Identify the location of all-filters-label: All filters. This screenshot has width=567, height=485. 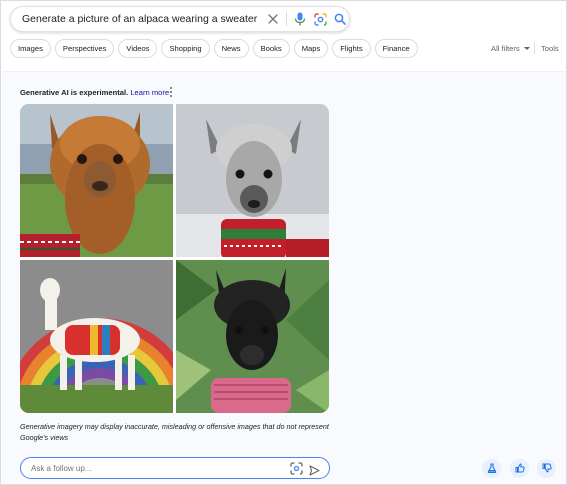
(505, 48).